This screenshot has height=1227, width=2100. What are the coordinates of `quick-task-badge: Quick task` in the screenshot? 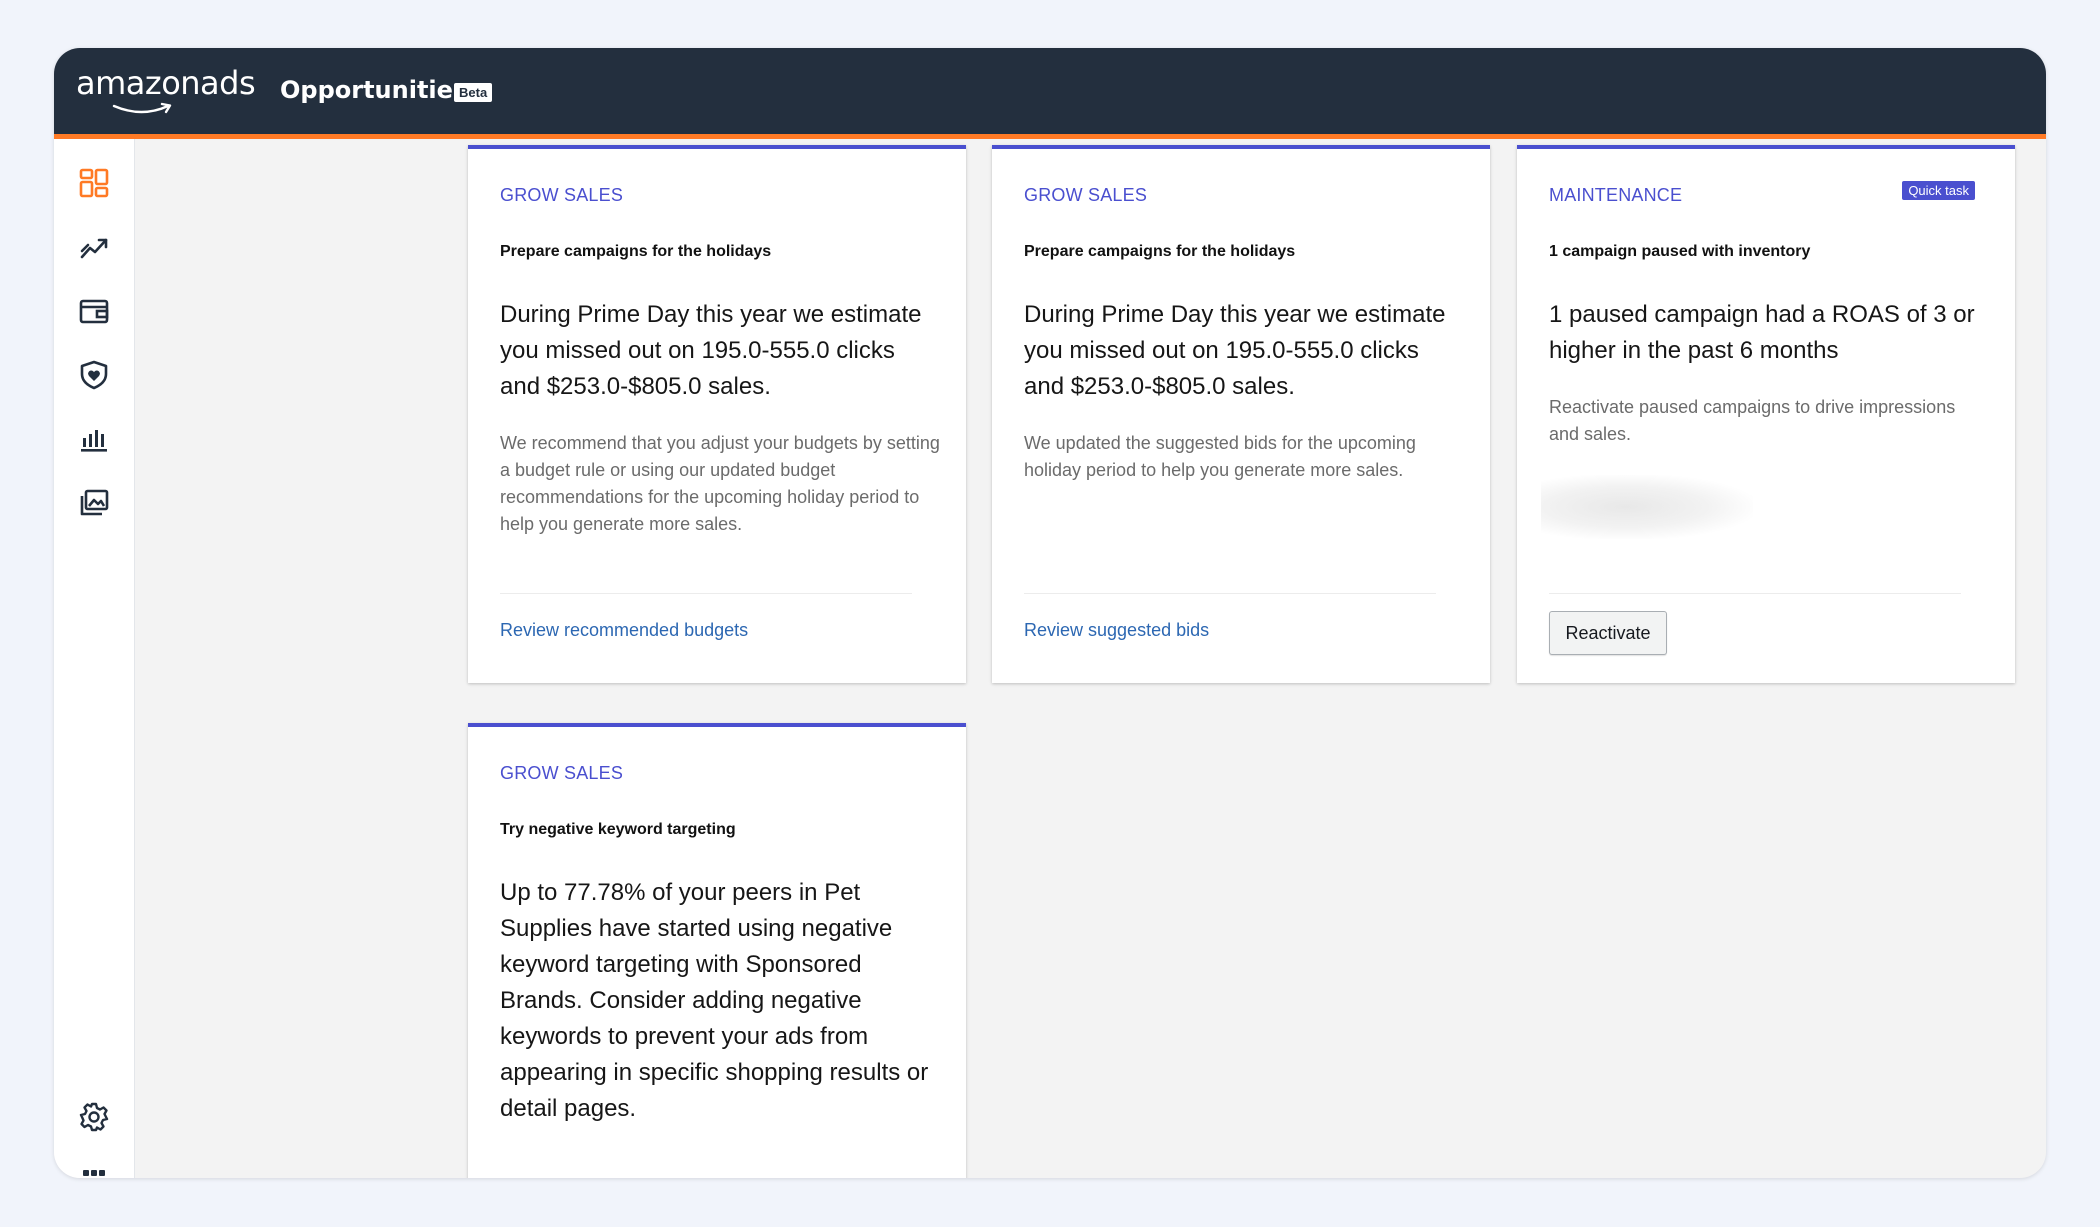 It's located at (1938, 190).